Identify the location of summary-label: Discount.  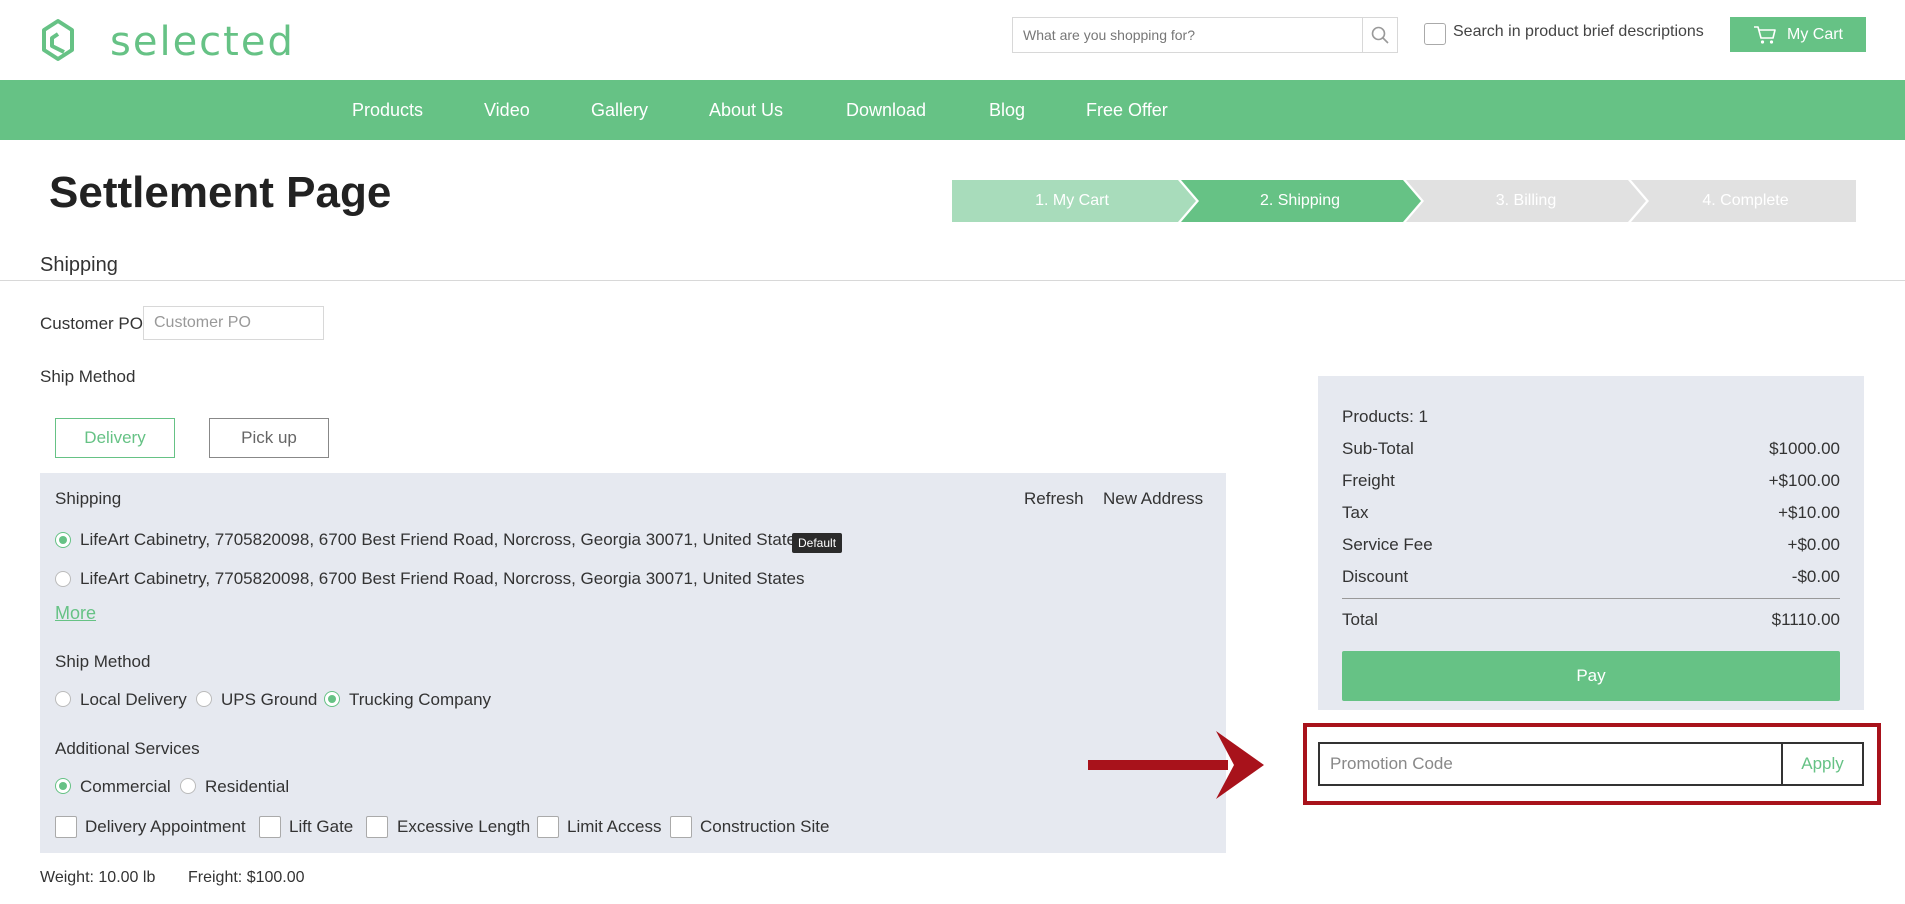
(1375, 576).